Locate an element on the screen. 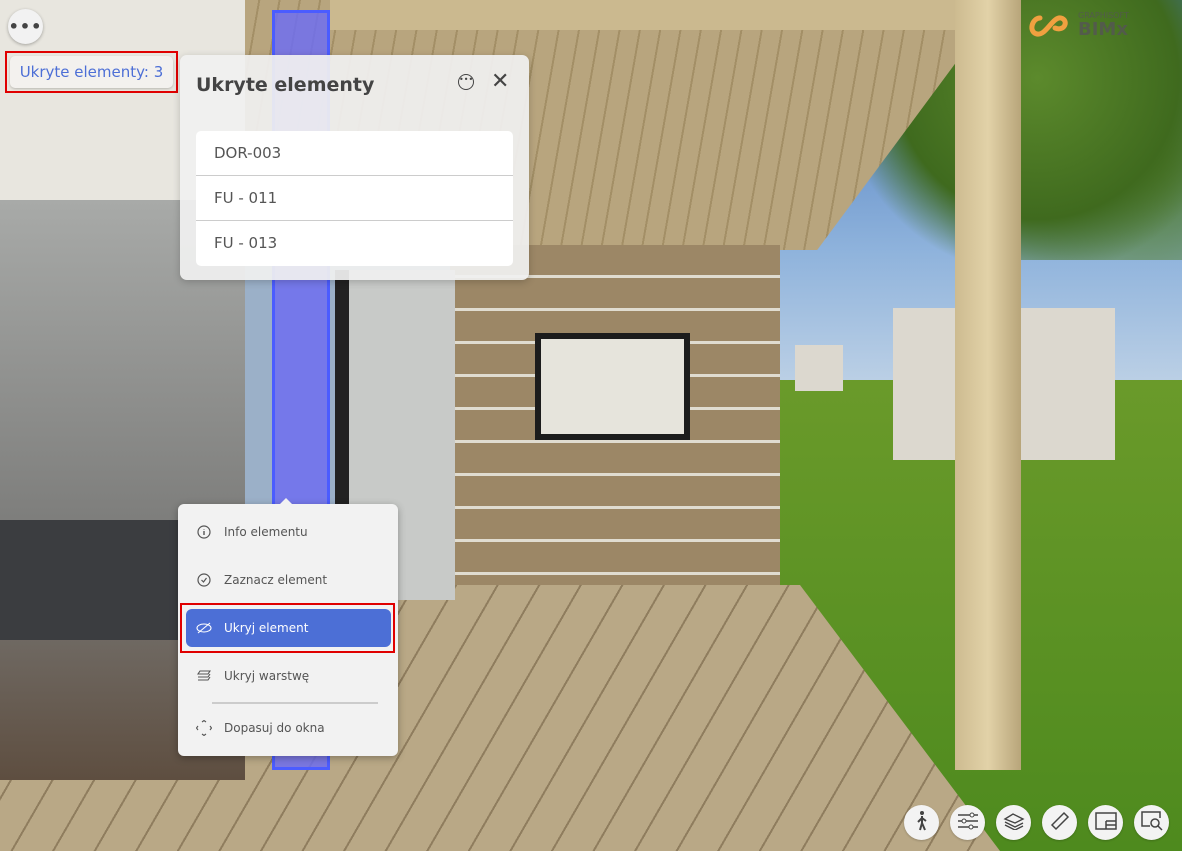 The width and height of the screenshot is (1182, 851). neighbor-building is located at coordinates (819, 368).